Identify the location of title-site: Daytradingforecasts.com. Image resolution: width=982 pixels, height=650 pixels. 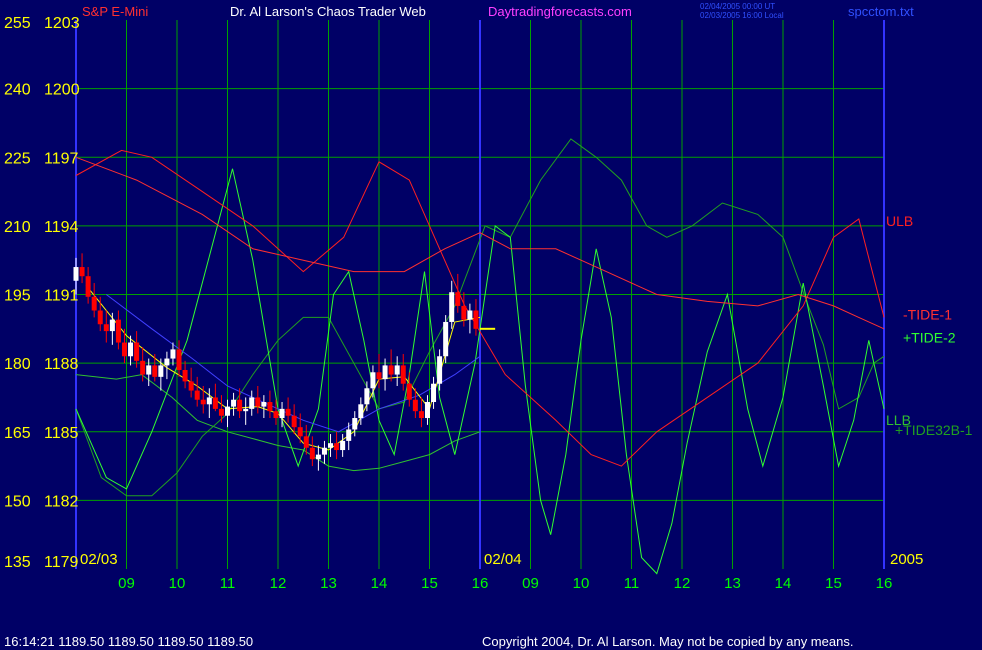
(560, 11).